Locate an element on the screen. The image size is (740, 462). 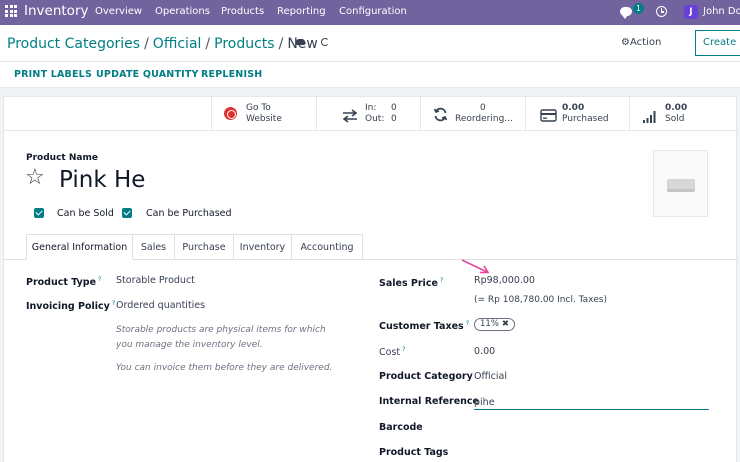
app-name: Inventory is located at coordinates (56, 11).